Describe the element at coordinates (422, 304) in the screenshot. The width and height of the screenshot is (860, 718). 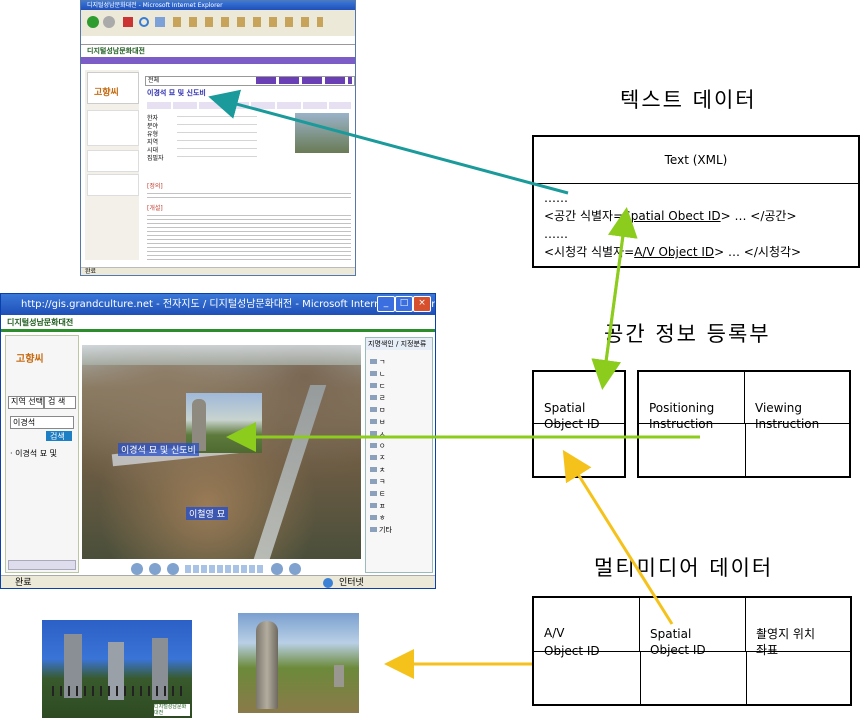
I see `close-icon: ×` at that location.